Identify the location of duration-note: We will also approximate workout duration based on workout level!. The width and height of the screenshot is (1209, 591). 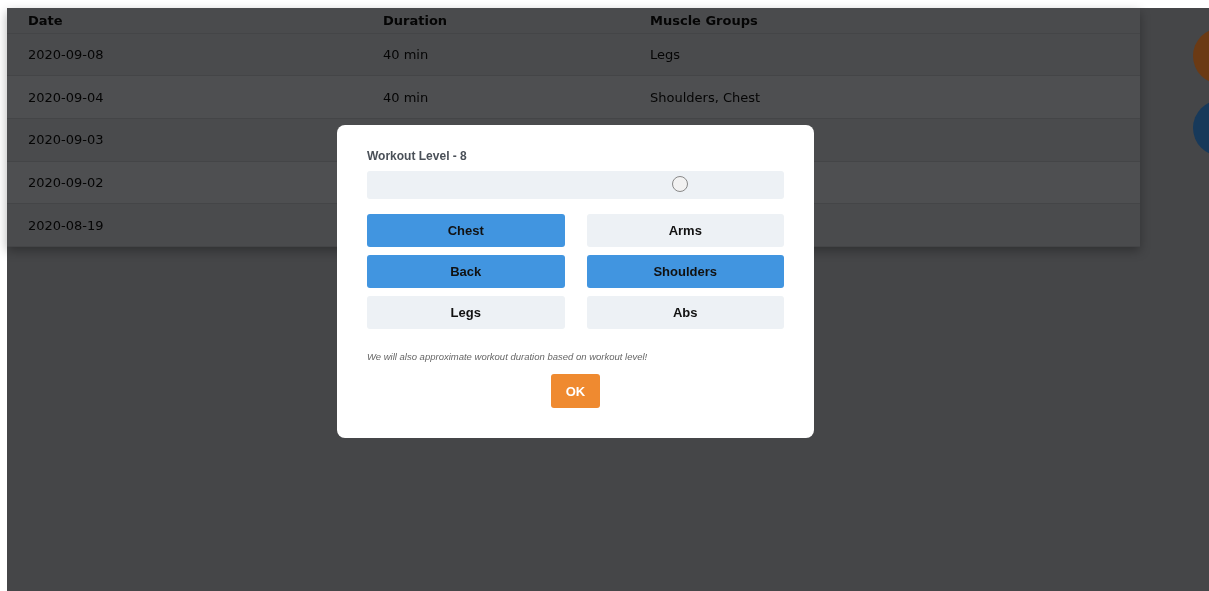
(508, 356).